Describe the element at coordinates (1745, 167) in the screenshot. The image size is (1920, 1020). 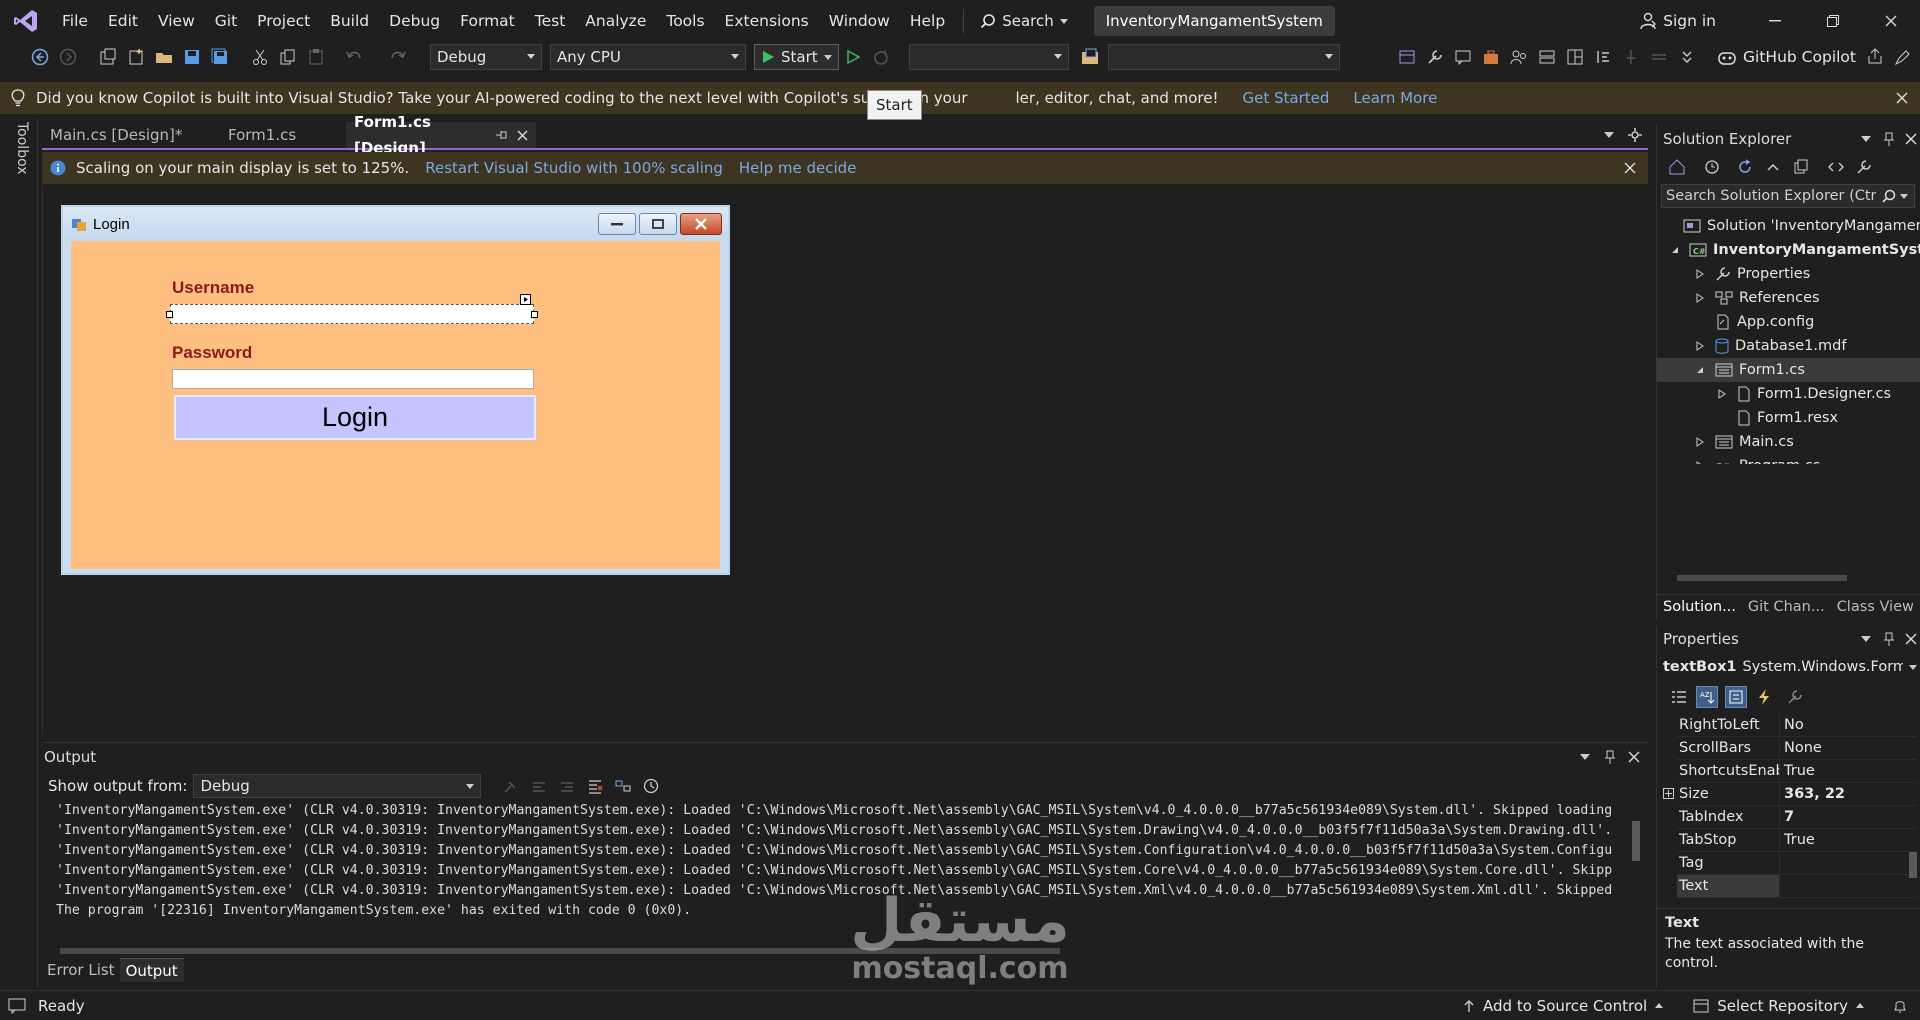
I see `sync-icon` at that location.